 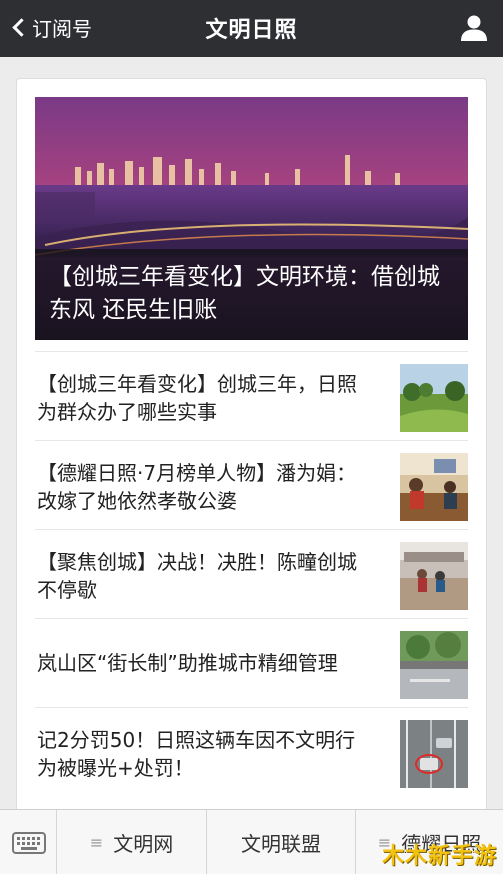 I want to click on watermark: 木木新手游, so click(x=439, y=856).